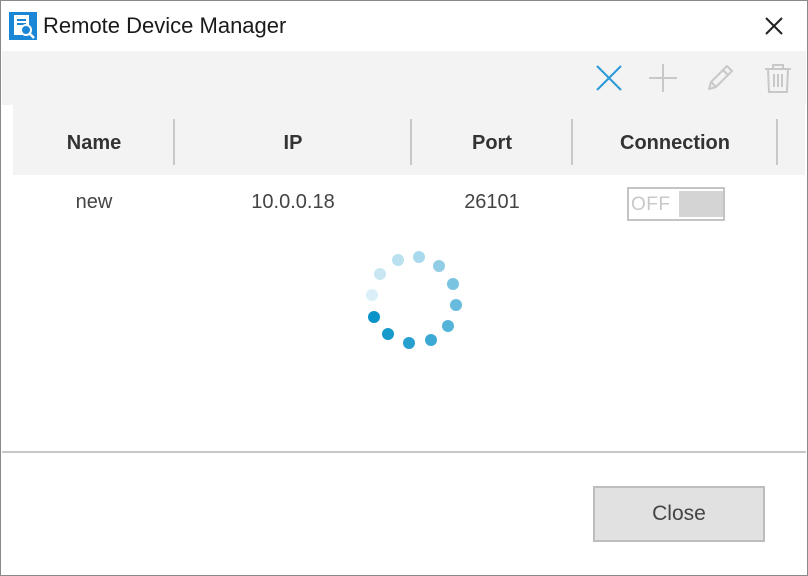 Image resolution: width=808 pixels, height=576 pixels. What do you see at coordinates (676, 204) in the screenshot?
I see `connection-toggle: OFF` at bounding box center [676, 204].